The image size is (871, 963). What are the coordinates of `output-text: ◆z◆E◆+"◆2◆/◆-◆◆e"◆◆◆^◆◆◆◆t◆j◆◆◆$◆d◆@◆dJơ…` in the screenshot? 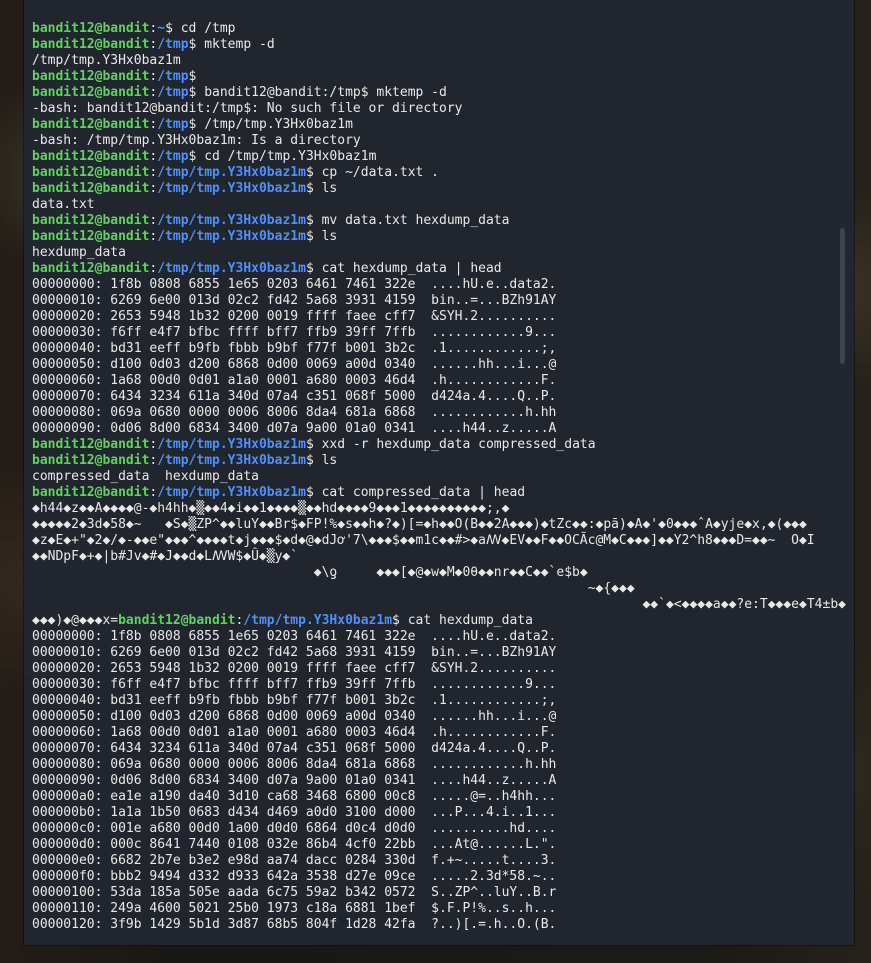 It's located at (423, 540).